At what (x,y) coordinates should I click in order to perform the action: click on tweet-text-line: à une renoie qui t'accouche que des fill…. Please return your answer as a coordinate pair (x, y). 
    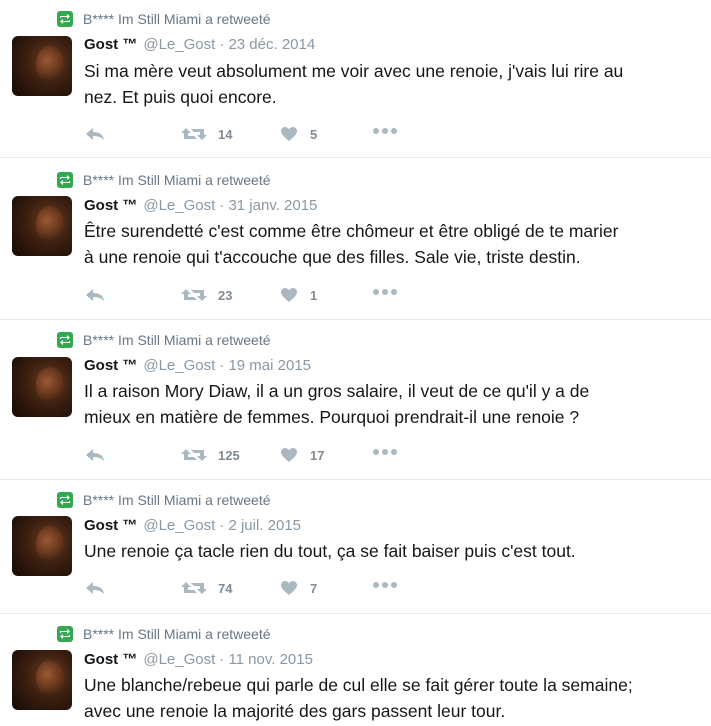
    Looking at the image, I should click on (332, 257).